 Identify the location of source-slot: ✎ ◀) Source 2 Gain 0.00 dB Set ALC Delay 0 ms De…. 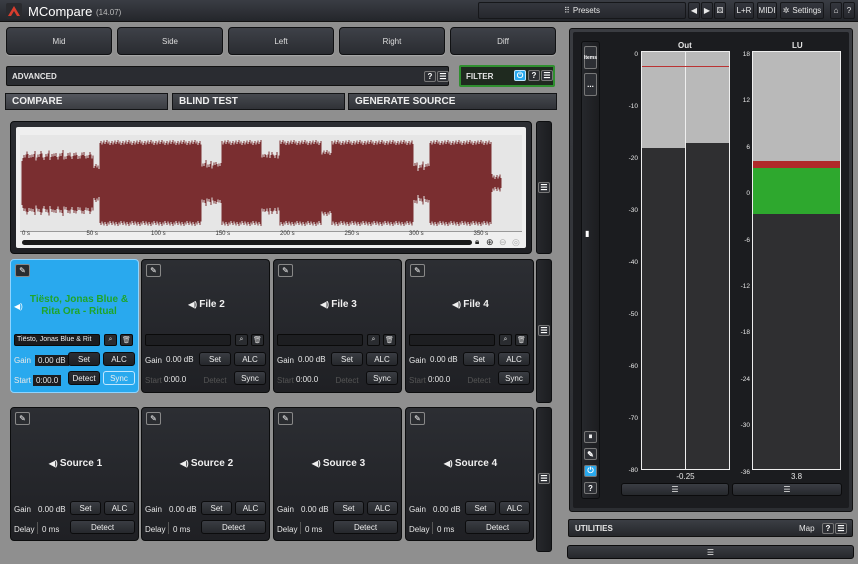
(205, 474).